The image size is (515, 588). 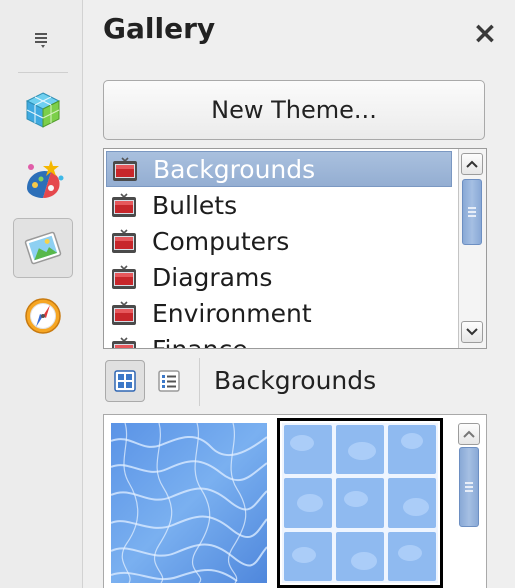 I want to click on scroll-down-button, so click(x=472, y=332).